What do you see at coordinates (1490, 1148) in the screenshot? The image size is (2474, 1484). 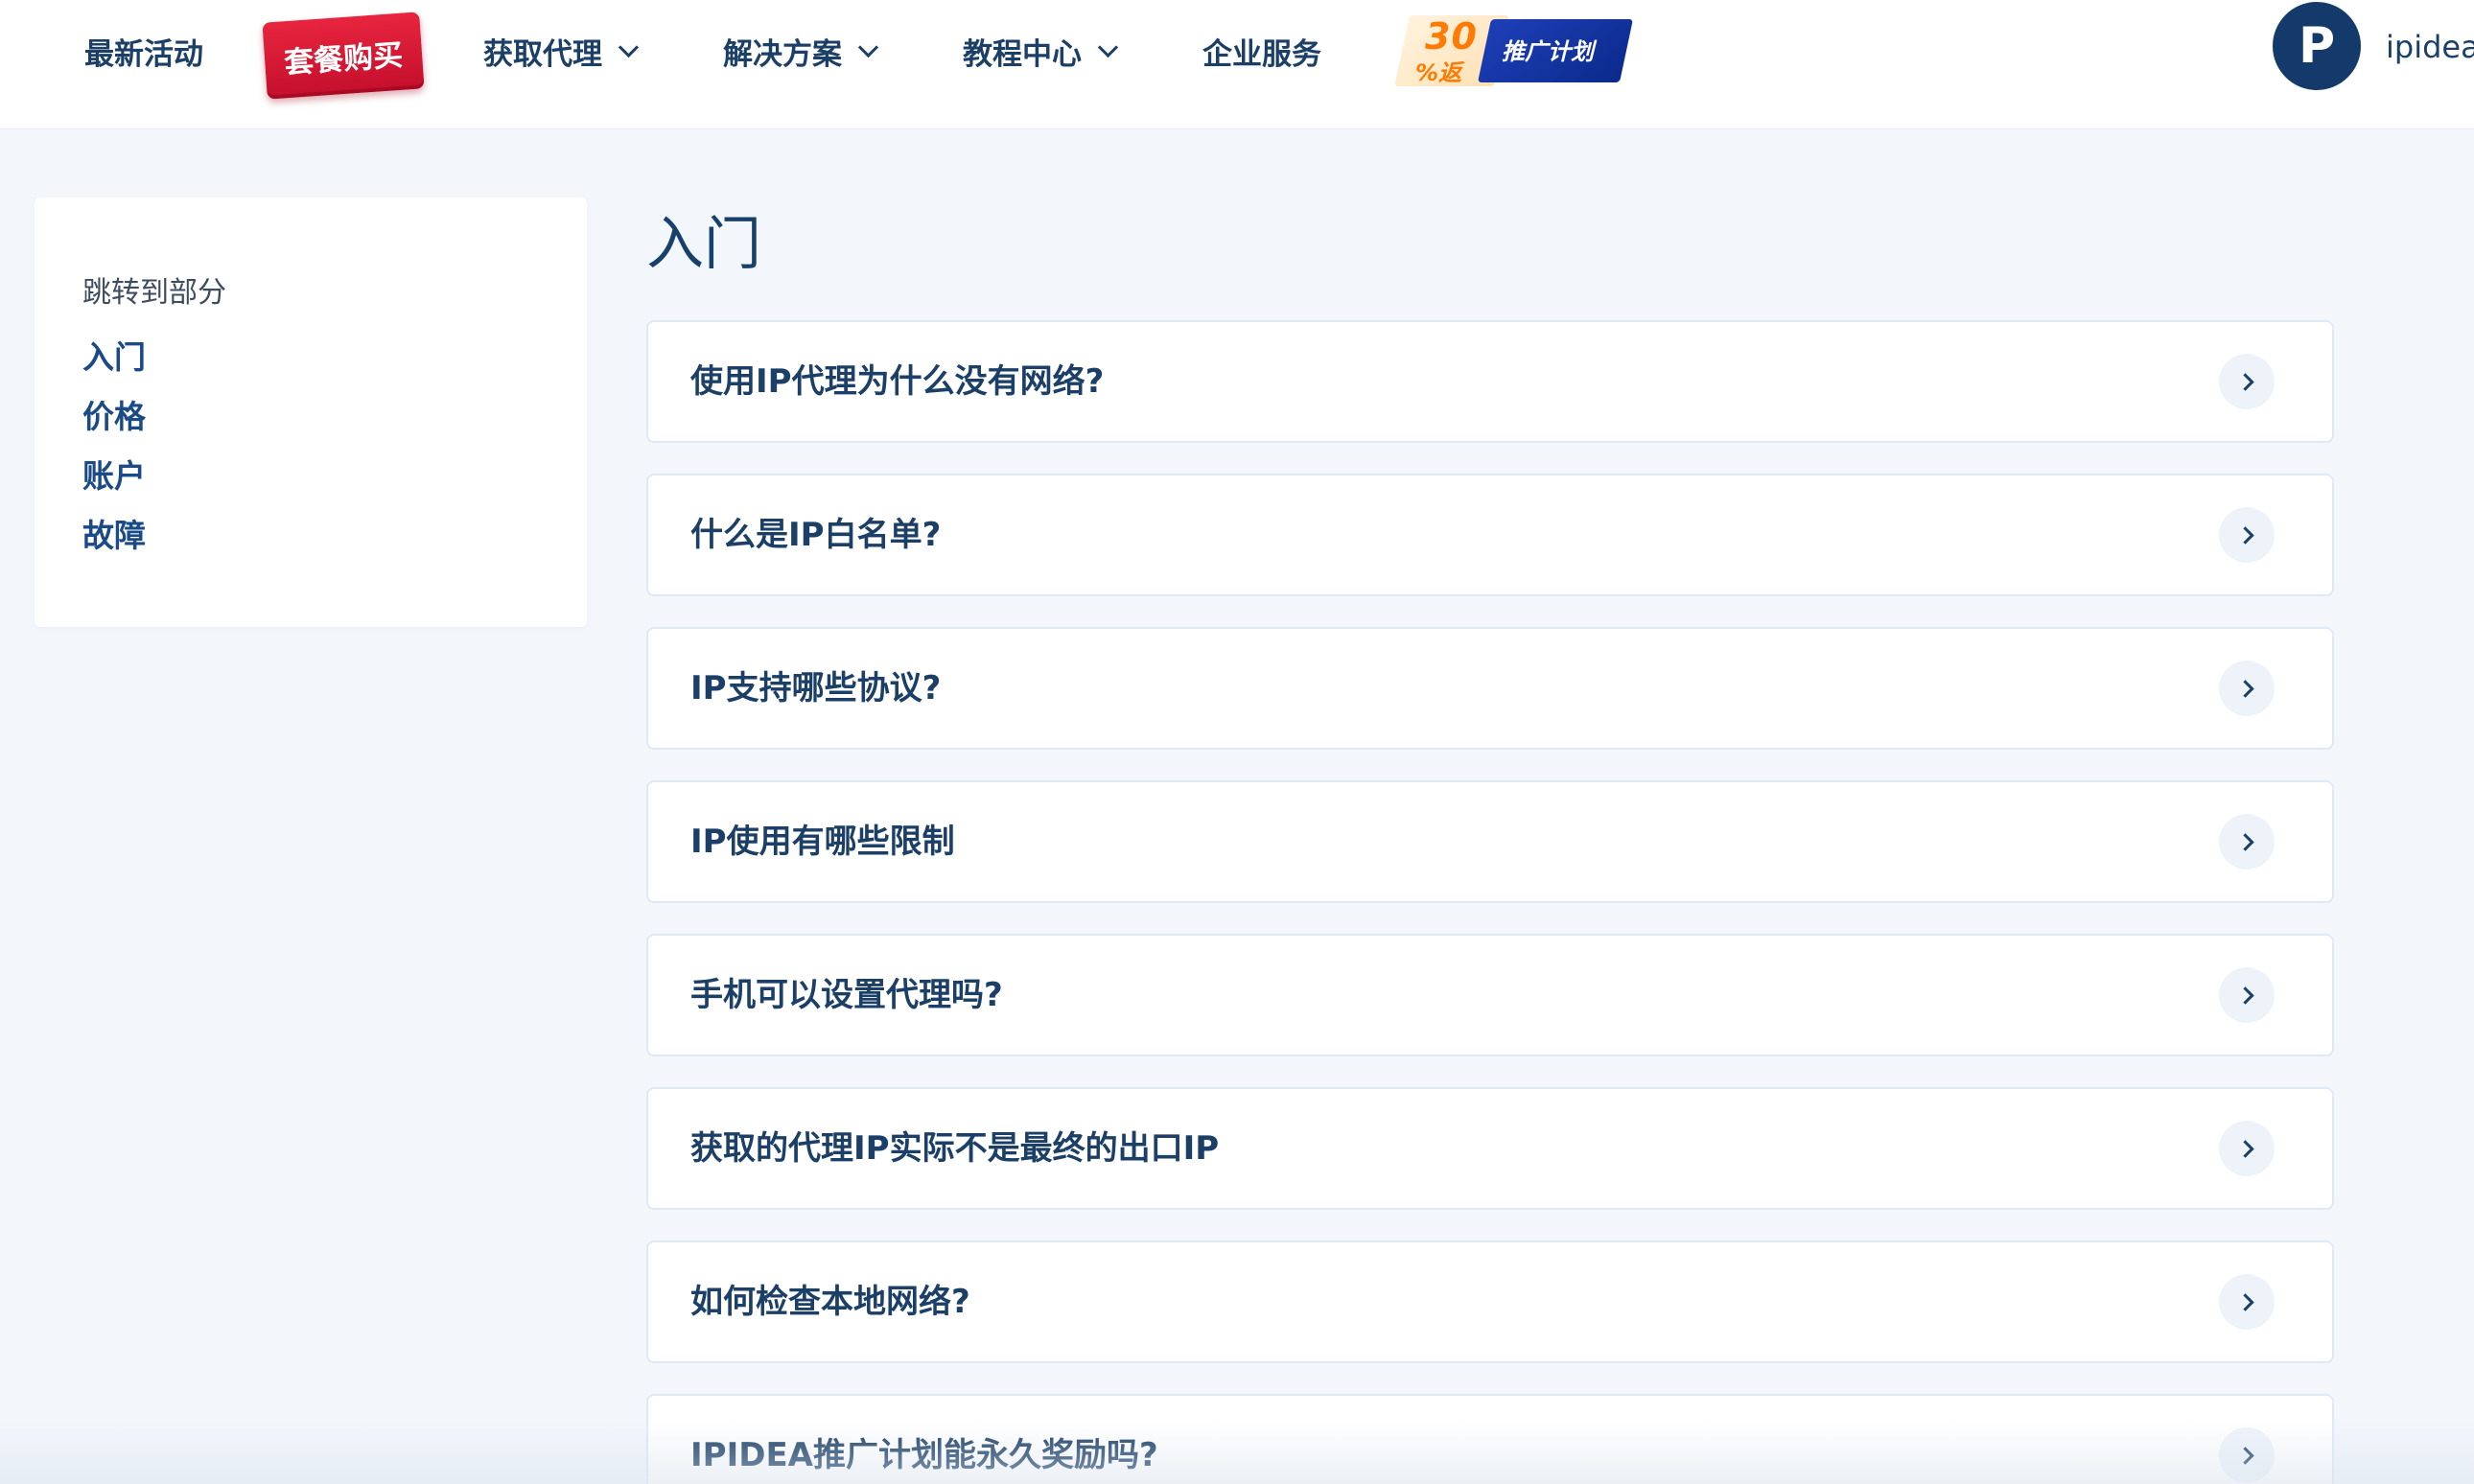 I see `faq-item: 获取的代理IP实际不是最终的出口IP` at bounding box center [1490, 1148].